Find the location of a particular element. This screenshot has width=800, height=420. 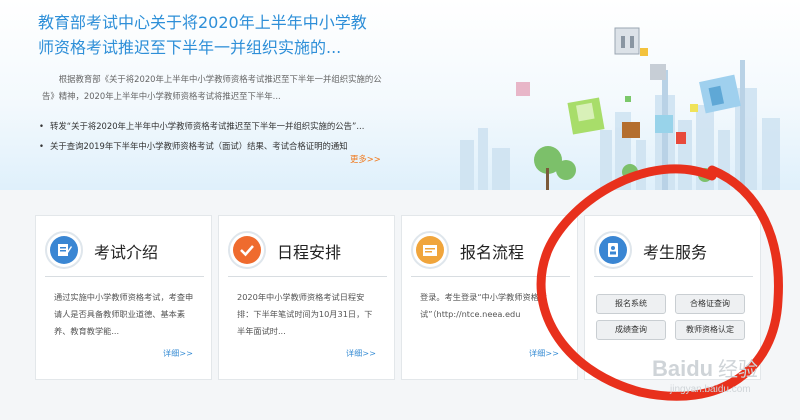

form-list-icon is located at coordinates (430, 250).